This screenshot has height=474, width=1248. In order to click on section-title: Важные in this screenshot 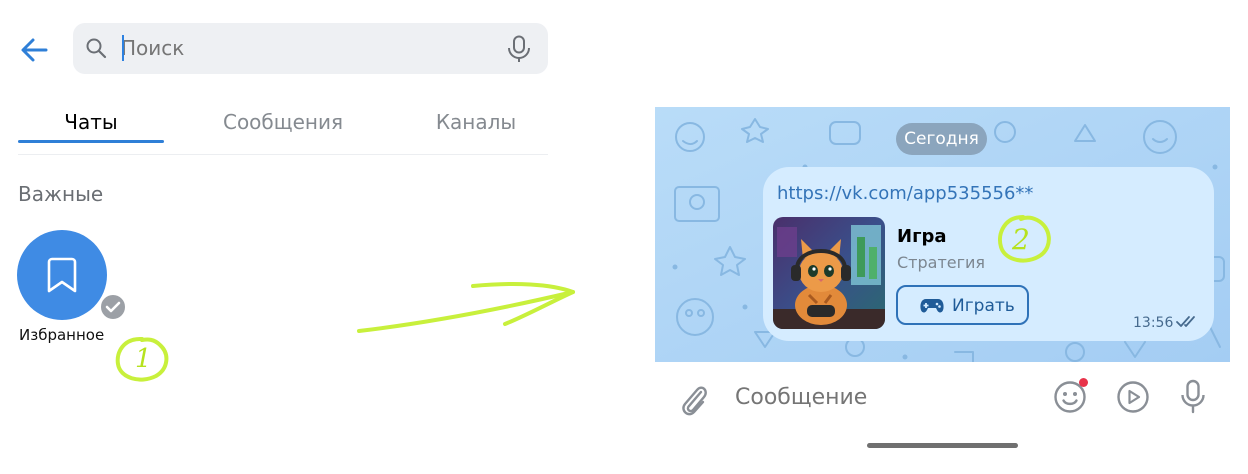, I will do `click(61, 194)`.